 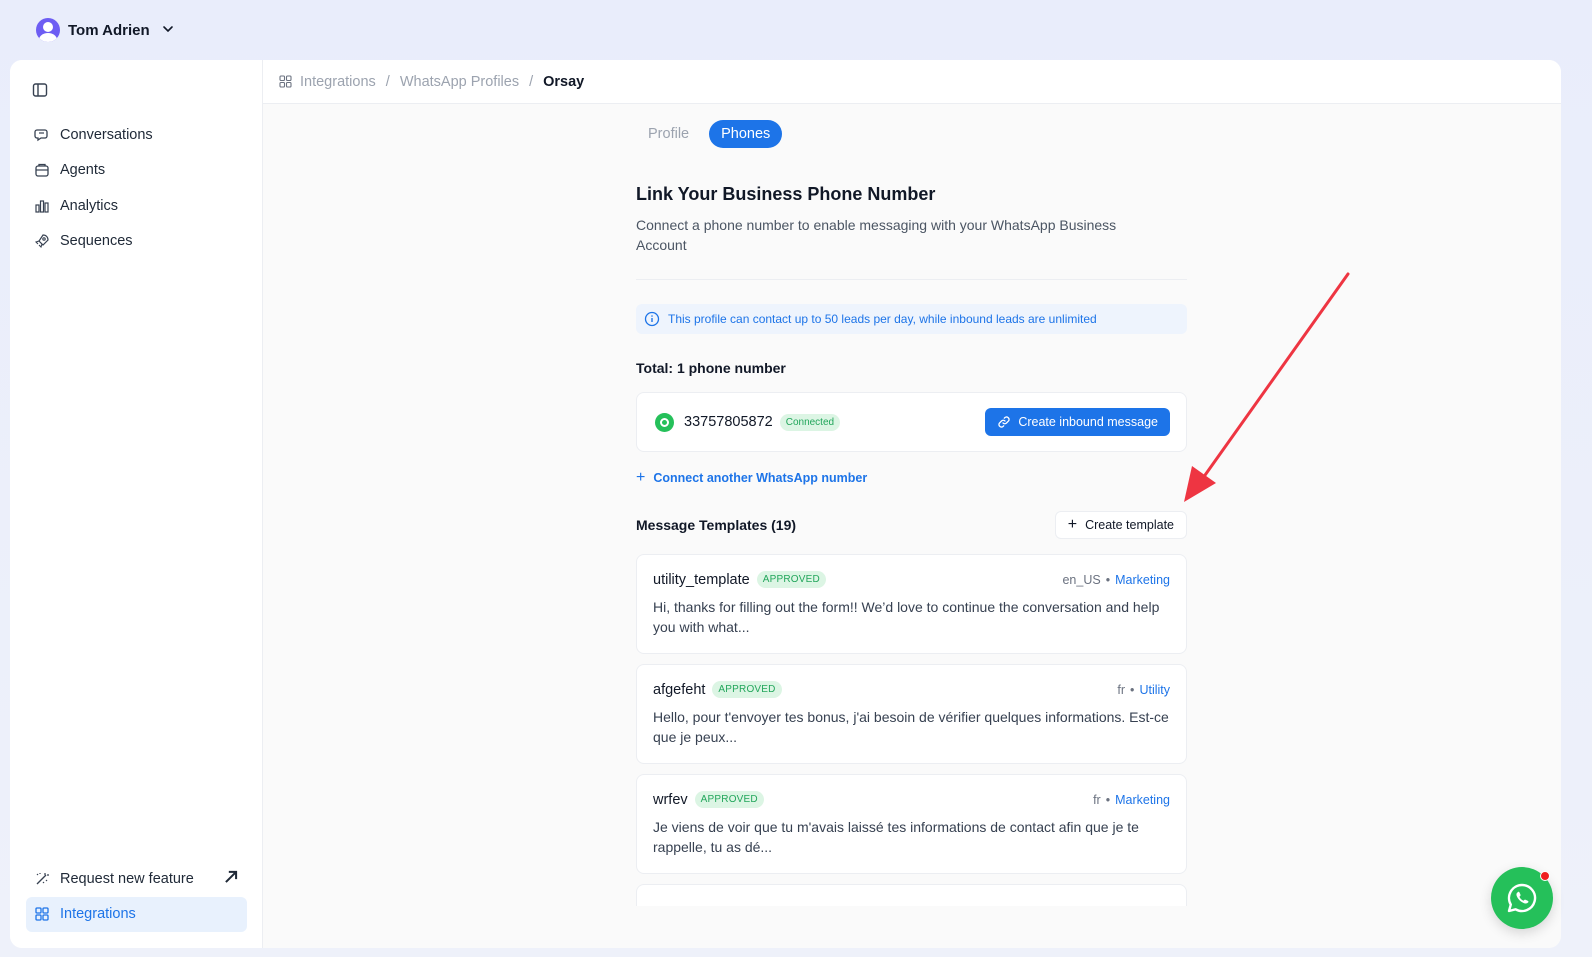 I want to click on sidebar-item-label: Sequences, so click(x=96, y=241).